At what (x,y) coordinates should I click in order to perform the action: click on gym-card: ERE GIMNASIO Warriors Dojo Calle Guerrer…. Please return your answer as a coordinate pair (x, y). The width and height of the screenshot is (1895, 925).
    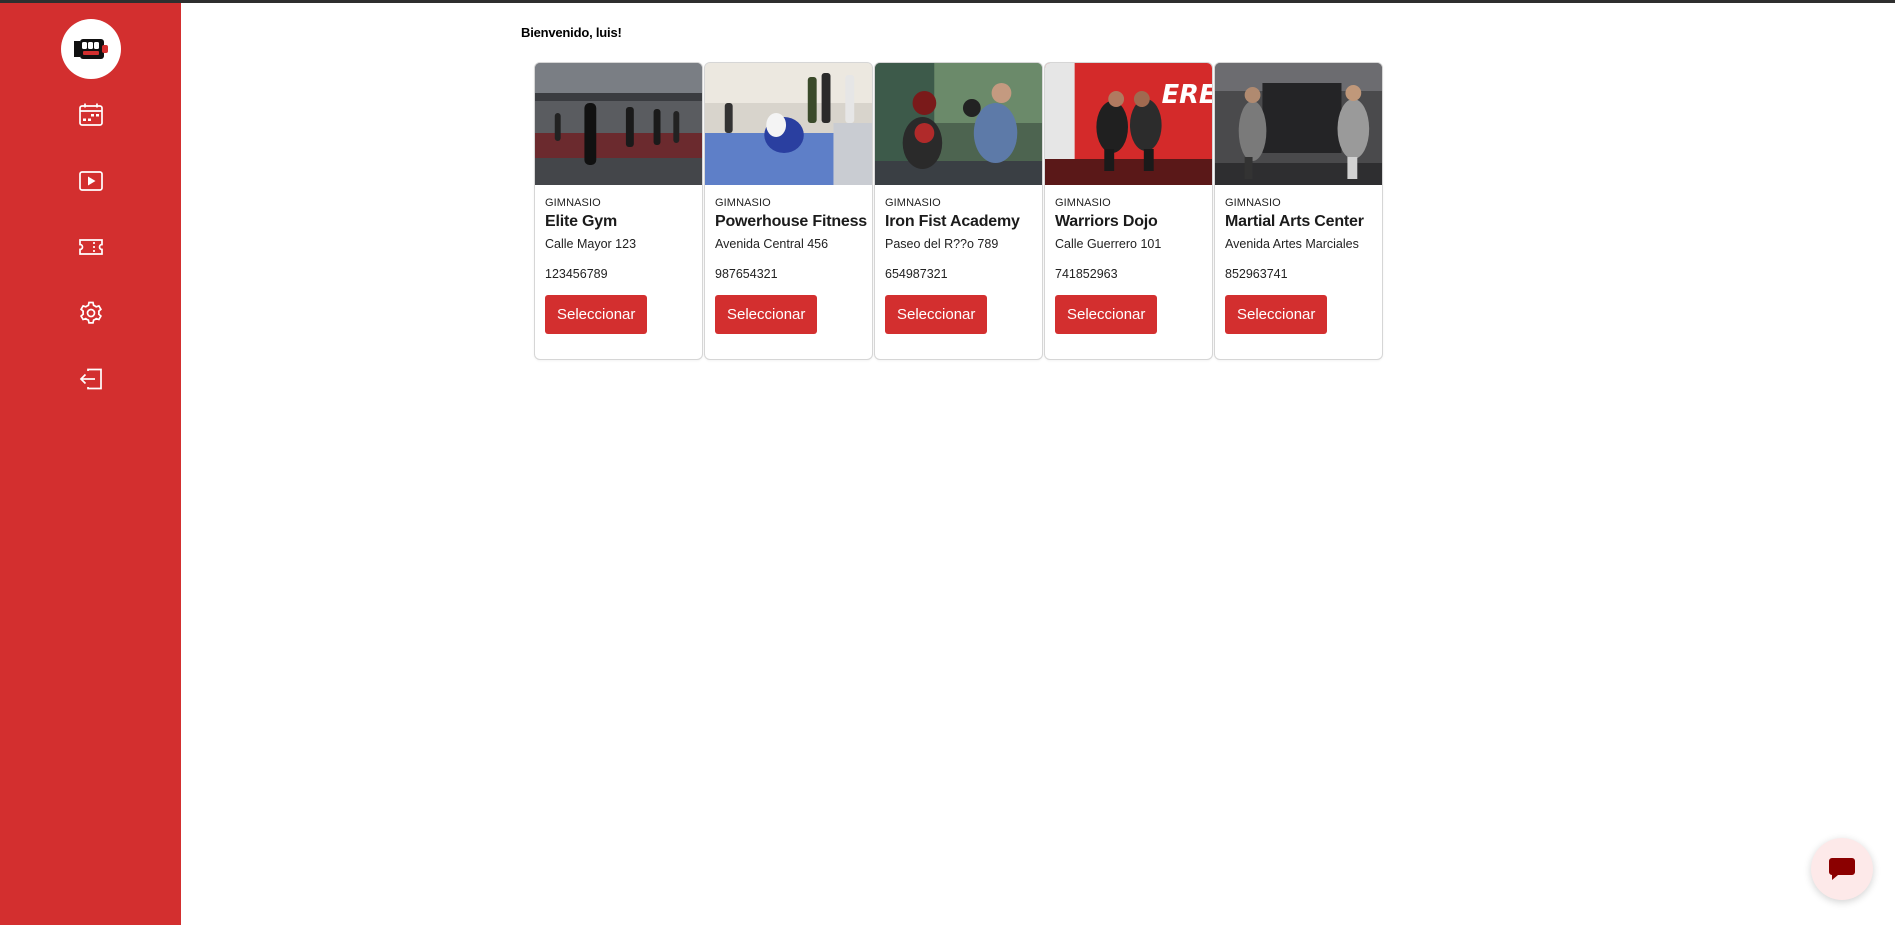
    Looking at the image, I should click on (1128, 211).